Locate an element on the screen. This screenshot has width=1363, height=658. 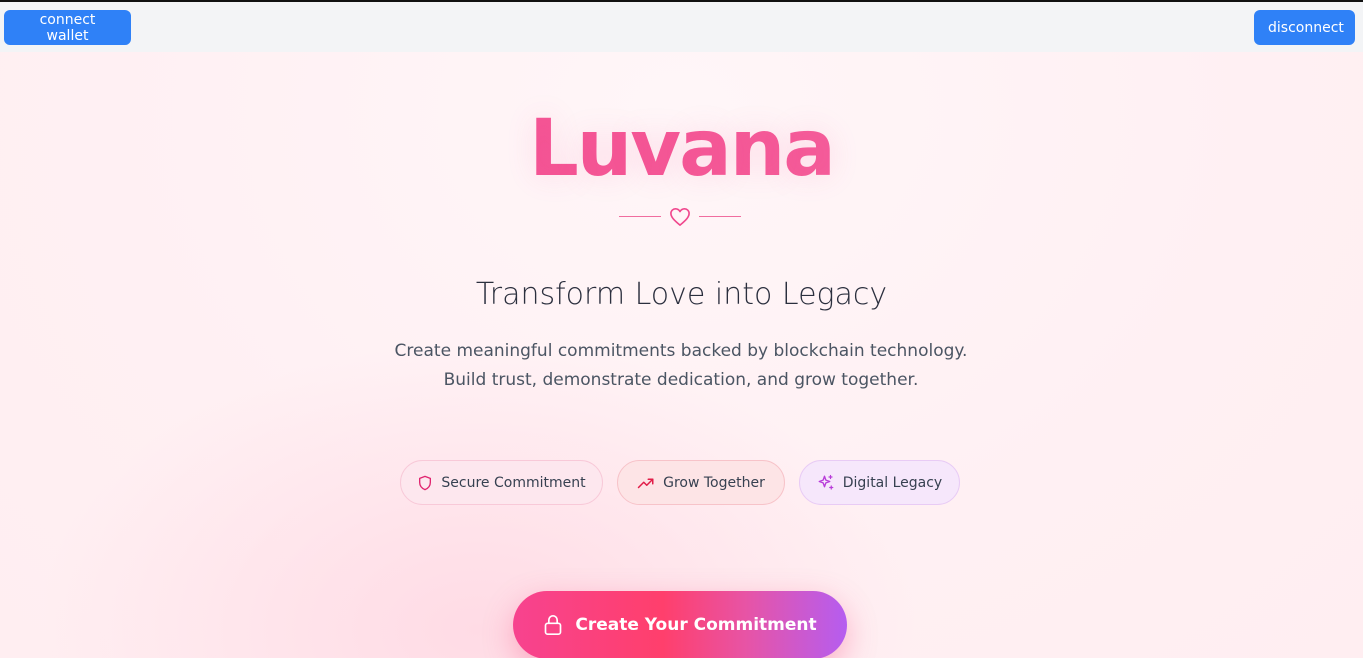
heart-divider is located at coordinates (680, 217).